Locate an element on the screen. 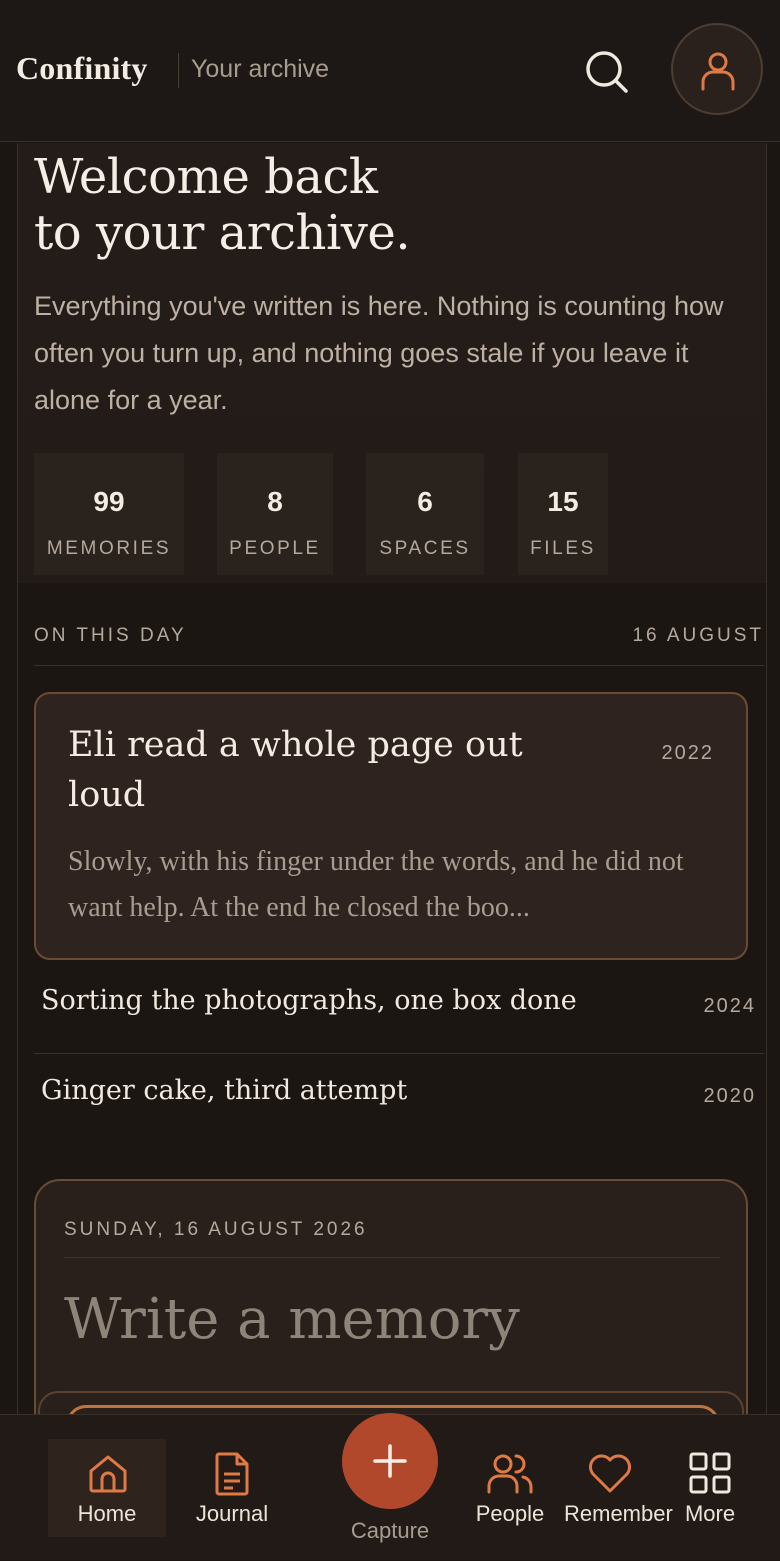  stat-value: 8 is located at coordinates (275, 501).